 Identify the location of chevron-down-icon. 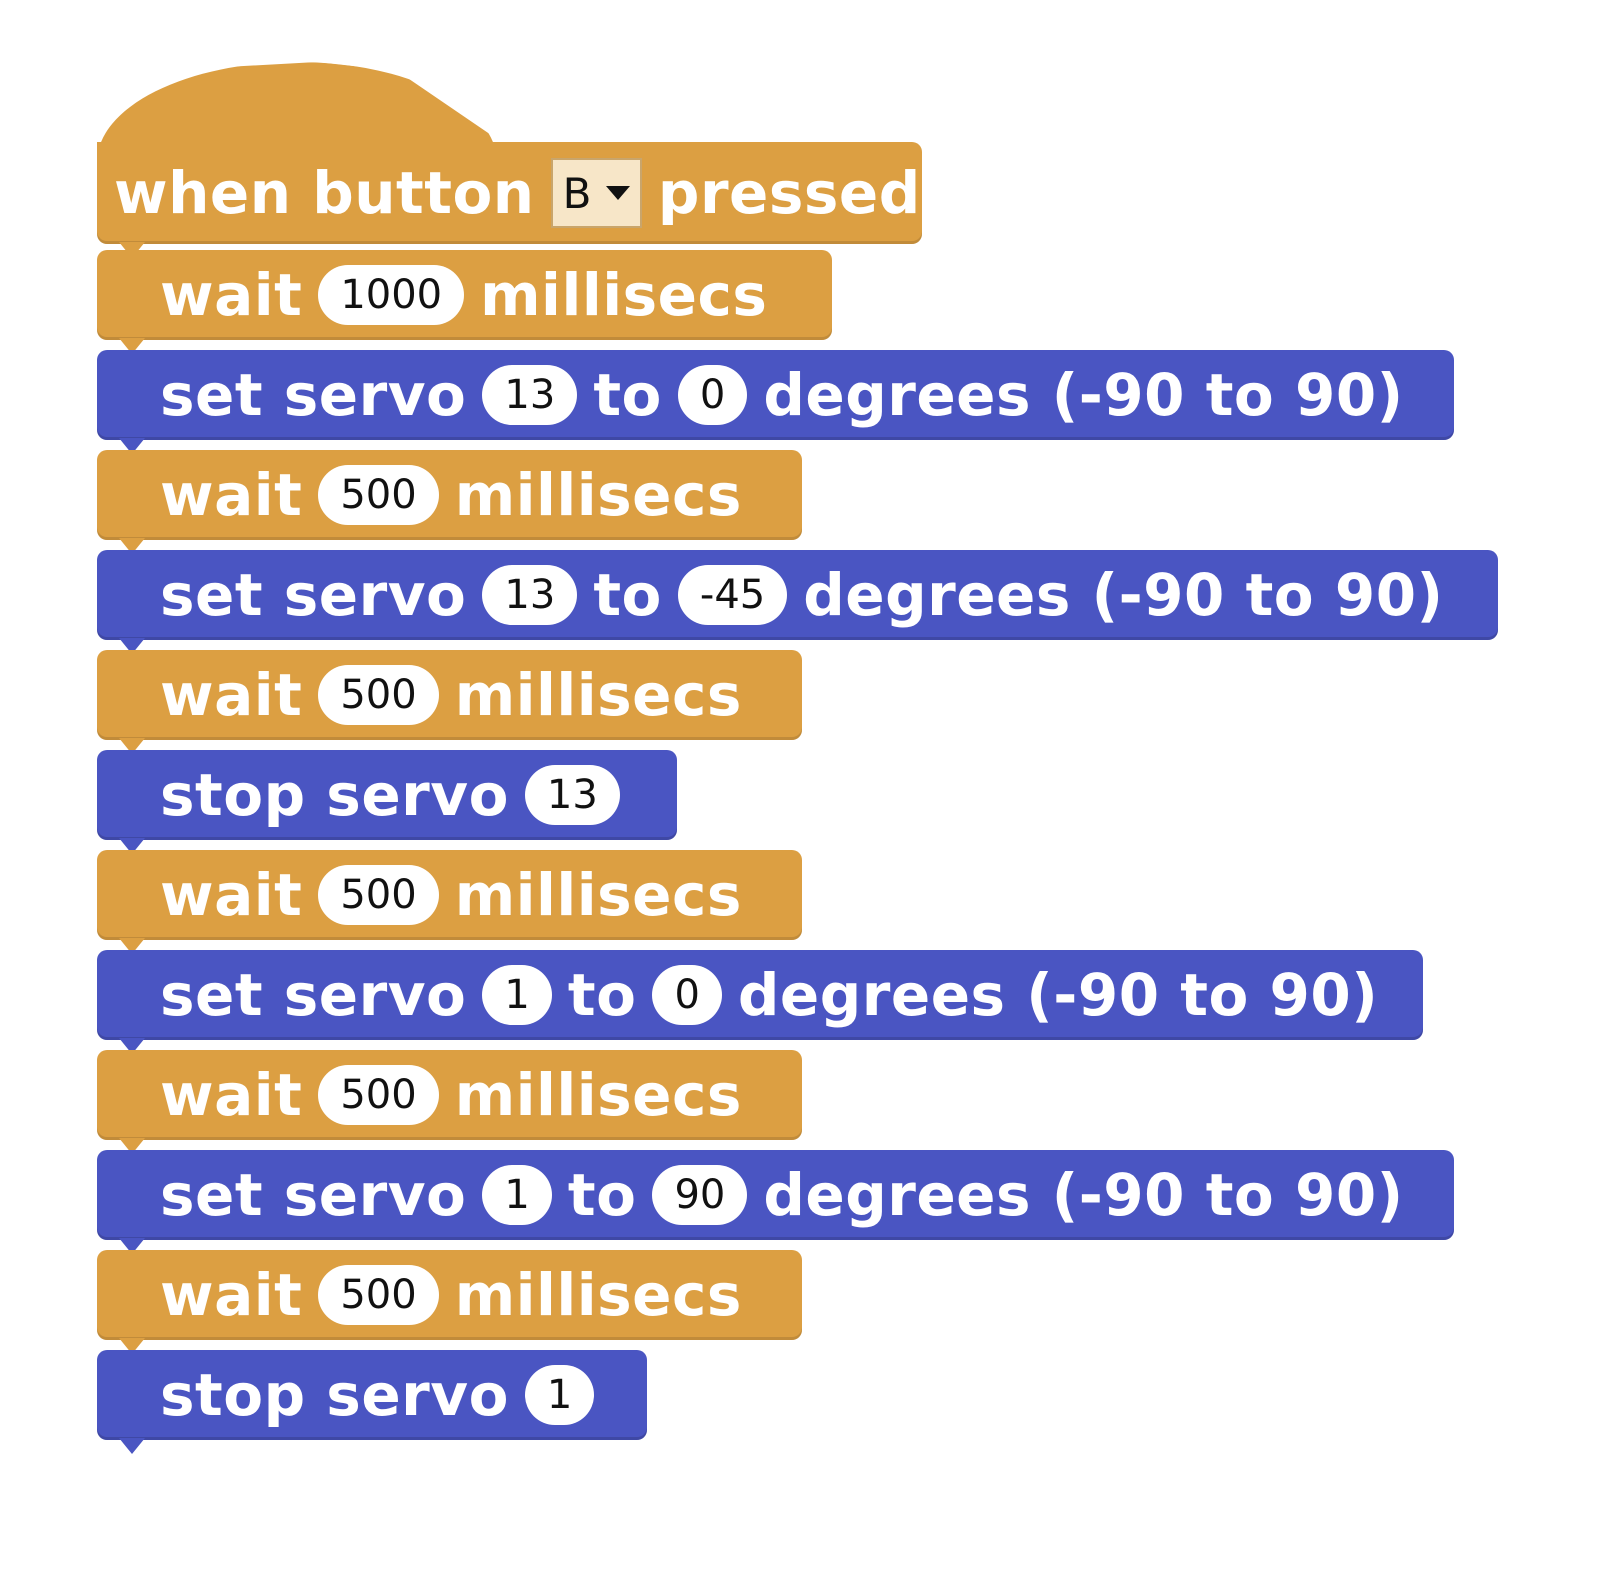
(617, 193).